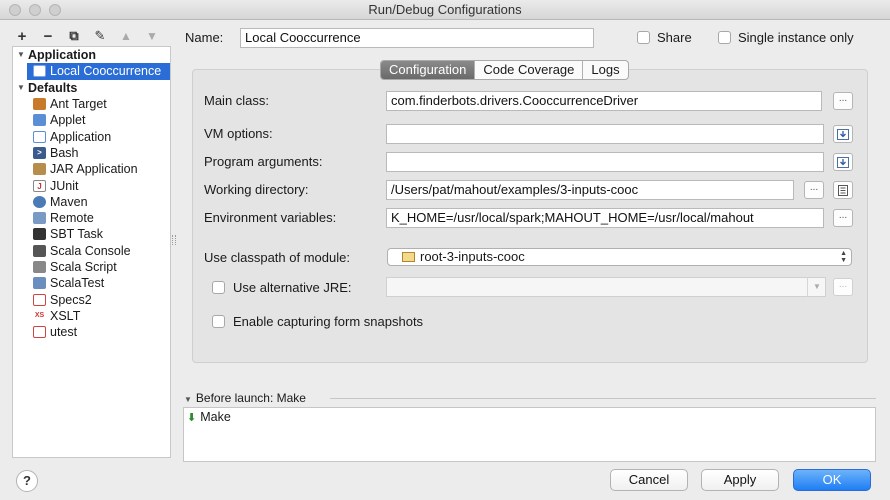 Image resolution: width=890 pixels, height=500 pixels. I want to click on scalatest-icon, so click(39, 283).